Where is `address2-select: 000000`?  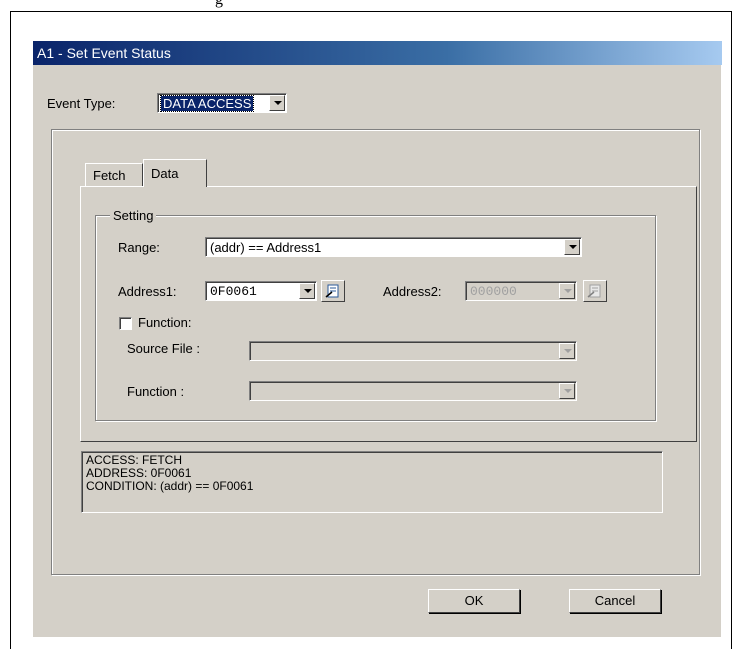
address2-select: 000000 is located at coordinates (521, 291).